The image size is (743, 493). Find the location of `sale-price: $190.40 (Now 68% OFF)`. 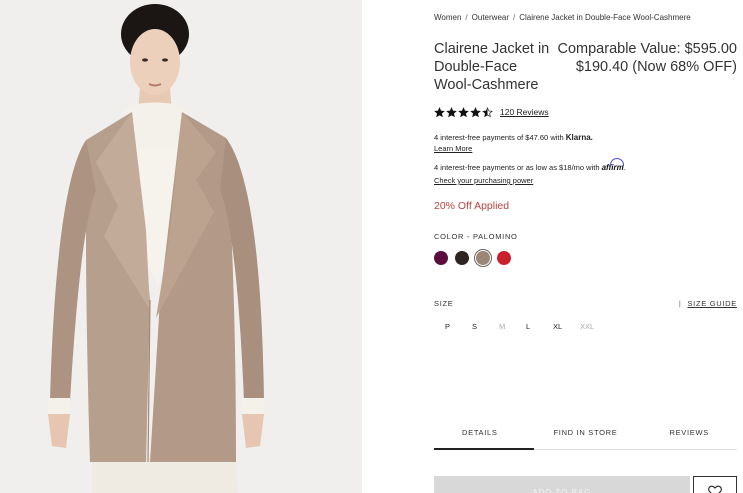

sale-price: $190.40 (Now 68% OFF) is located at coordinates (656, 67).